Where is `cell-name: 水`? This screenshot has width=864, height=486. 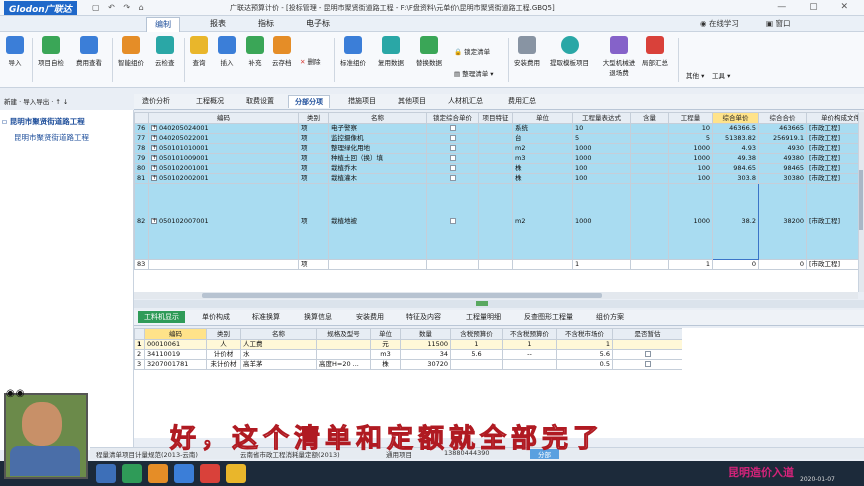
cell-name: 水 is located at coordinates (278, 354).